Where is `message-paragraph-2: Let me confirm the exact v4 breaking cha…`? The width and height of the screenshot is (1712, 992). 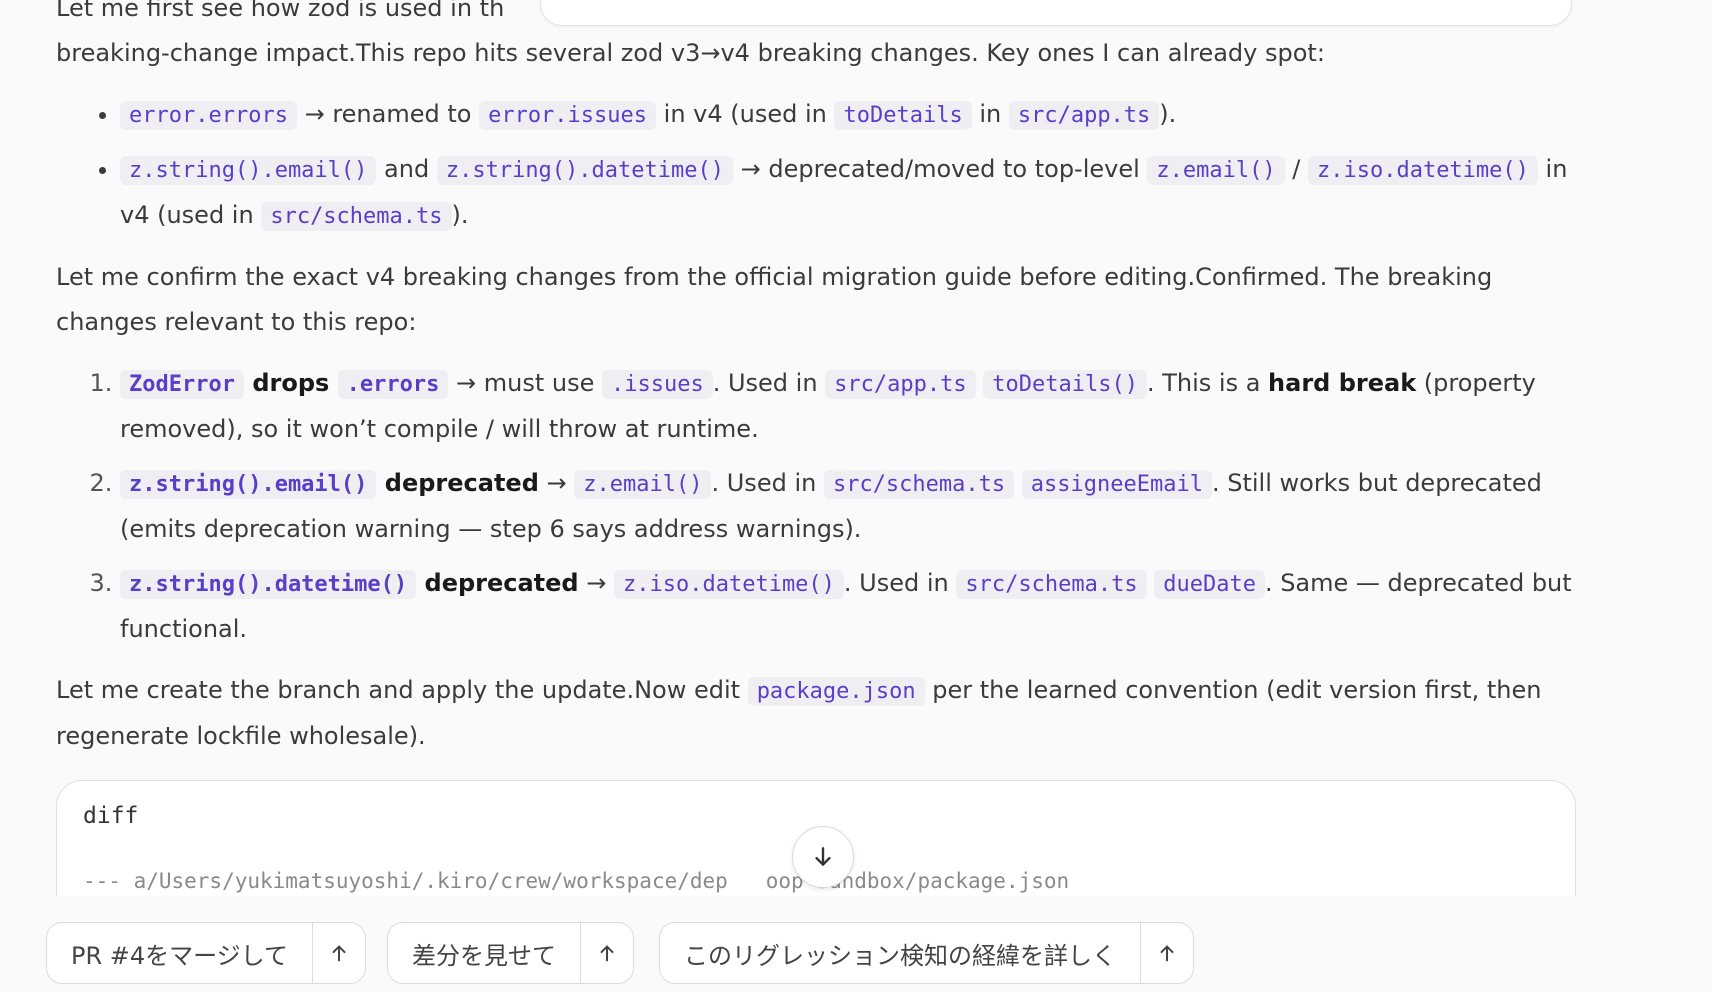 message-paragraph-2: Let me confirm the exact v4 breaking cha… is located at coordinates (774, 299).